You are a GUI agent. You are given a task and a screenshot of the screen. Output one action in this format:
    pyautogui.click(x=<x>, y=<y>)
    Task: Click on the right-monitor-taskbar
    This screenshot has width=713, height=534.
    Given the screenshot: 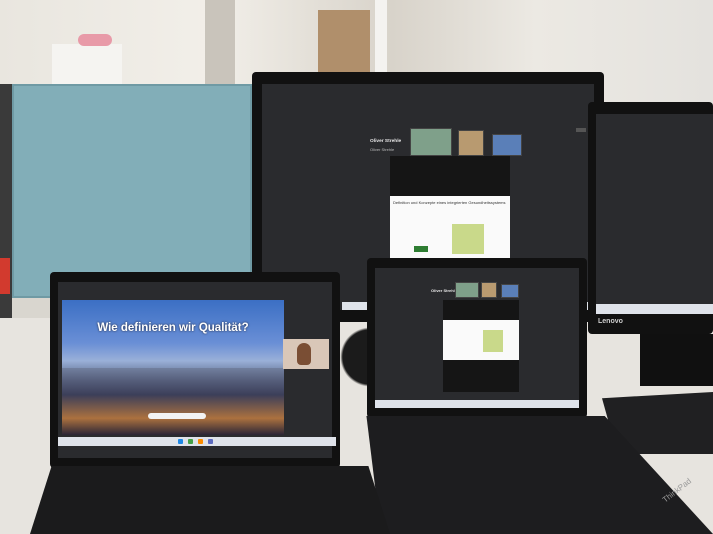 What is the action you would take?
    pyautogui.click(x=654, y=309)
    